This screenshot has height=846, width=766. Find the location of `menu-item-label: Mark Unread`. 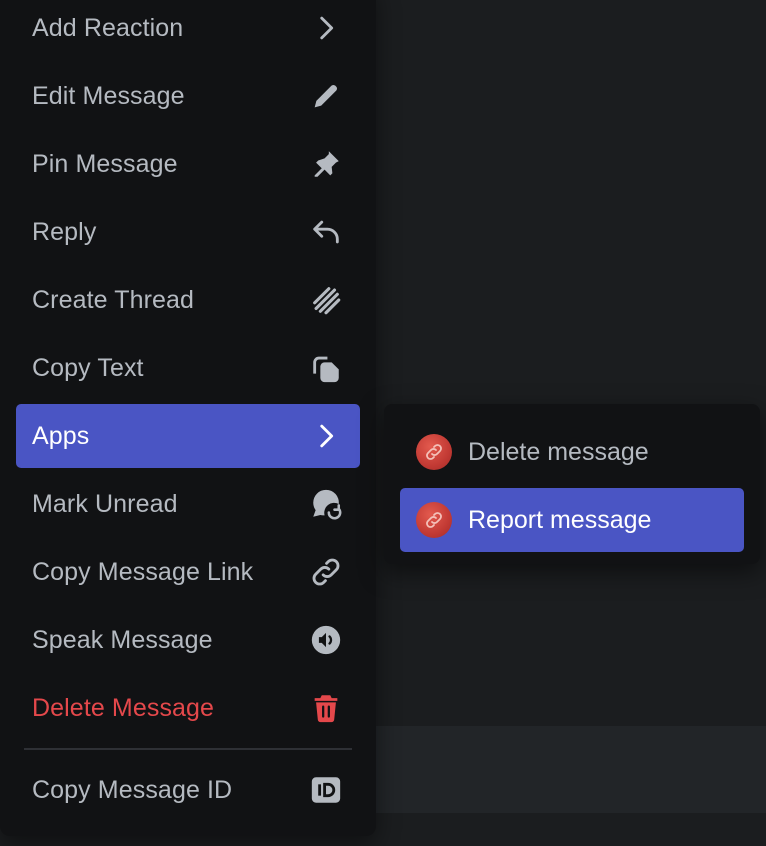

menu-item-label: Mark Unread is located at coordinates (105, 503).